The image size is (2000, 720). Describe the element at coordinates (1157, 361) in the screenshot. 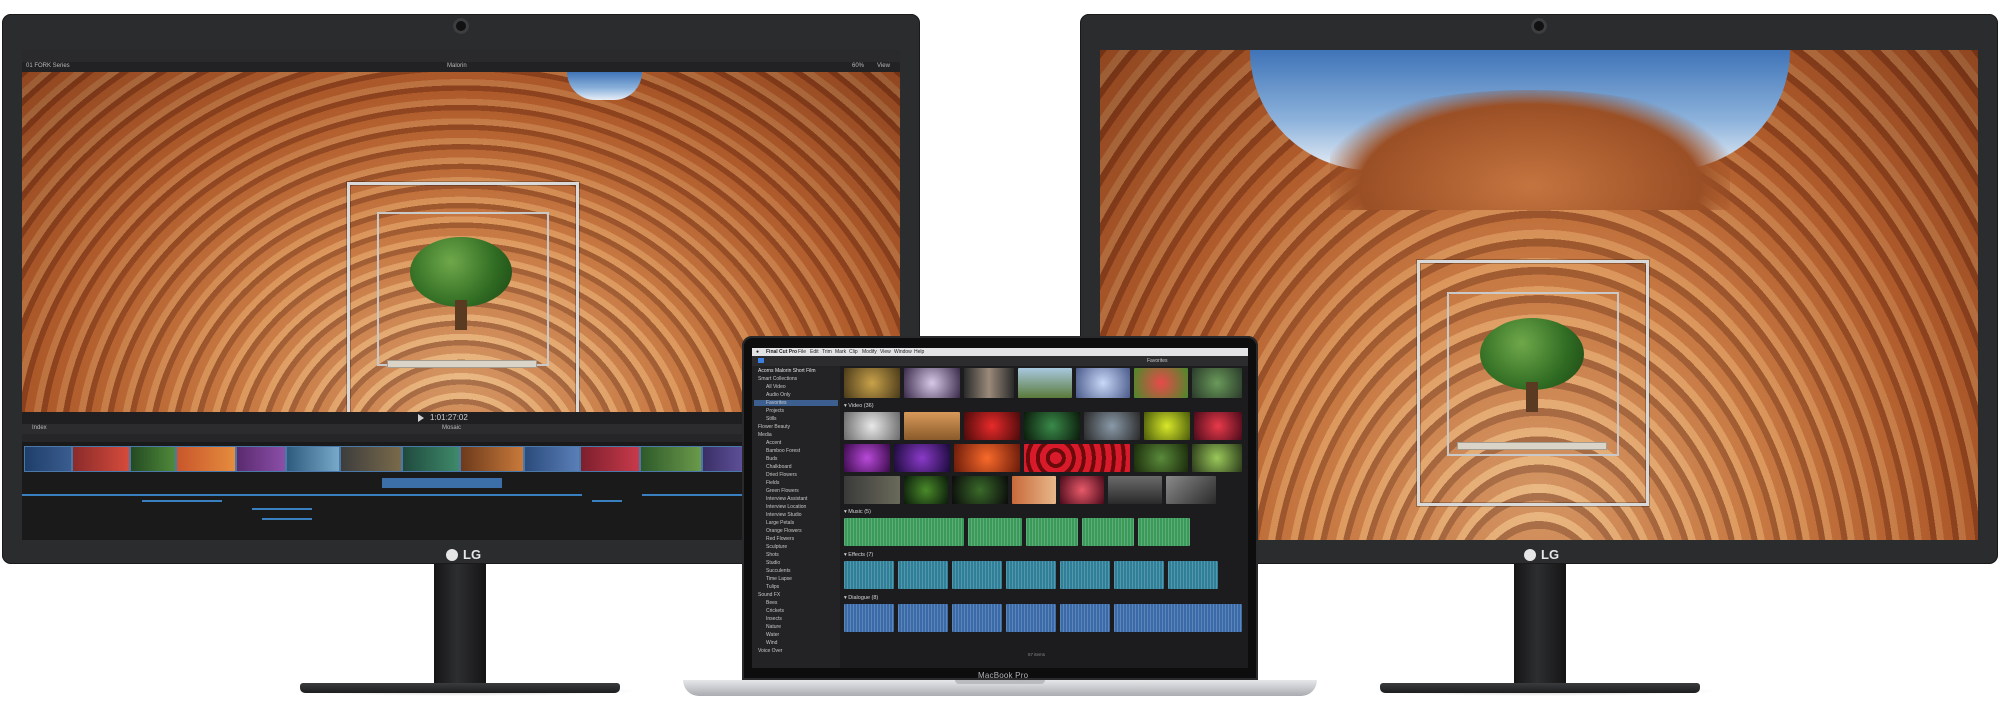

I see `browser-filter: Favorites` at that location.